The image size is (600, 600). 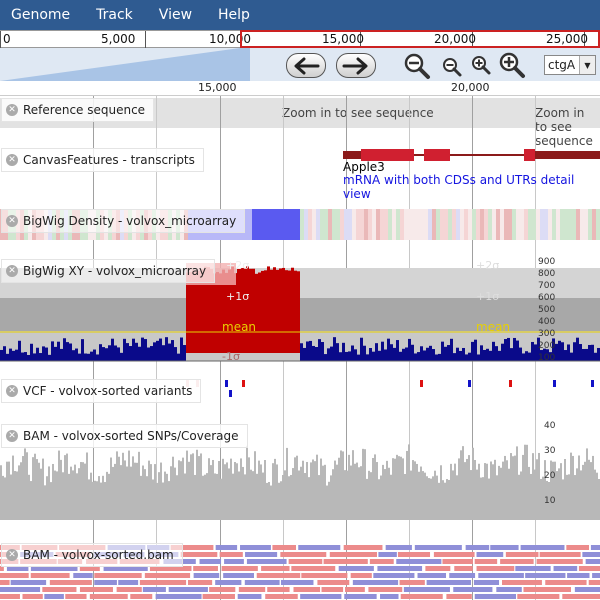 I want to click on menu-genome: Genome, so click(x=40, y=15).